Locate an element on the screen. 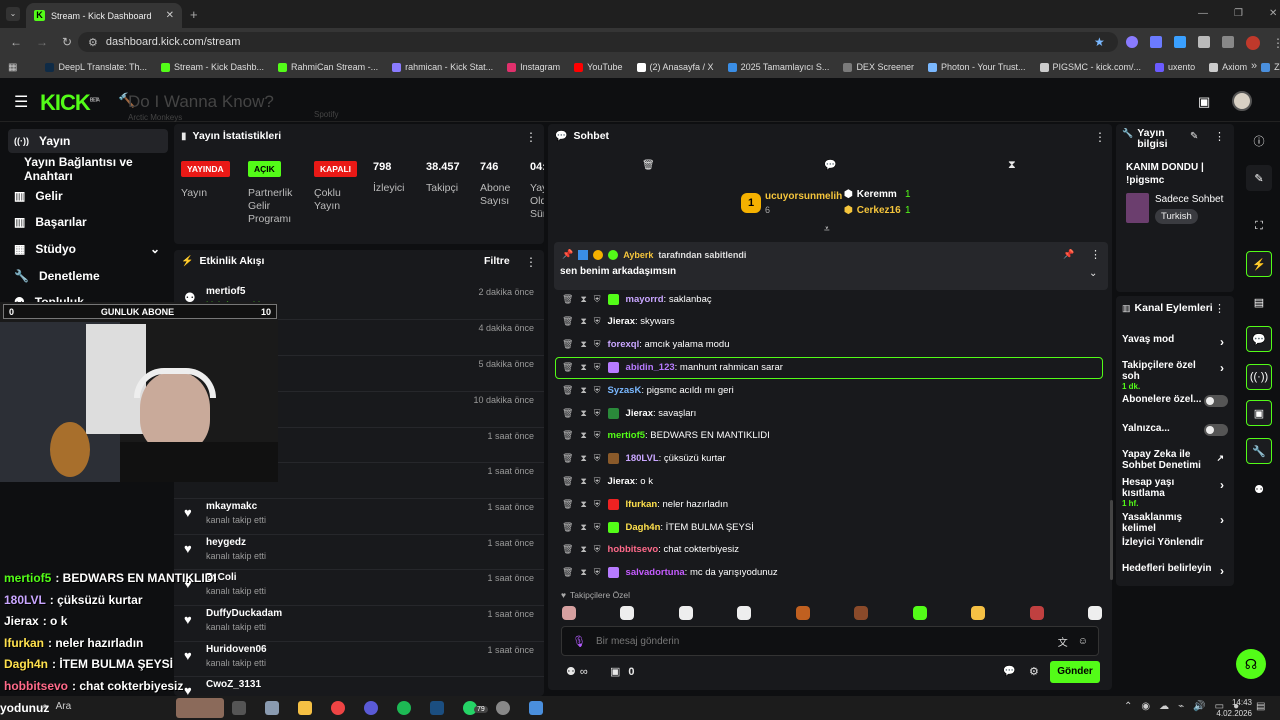 This screenshot has height=720, width=1280. maximize-icon: ❐ is located at coordinates (1238, 13).